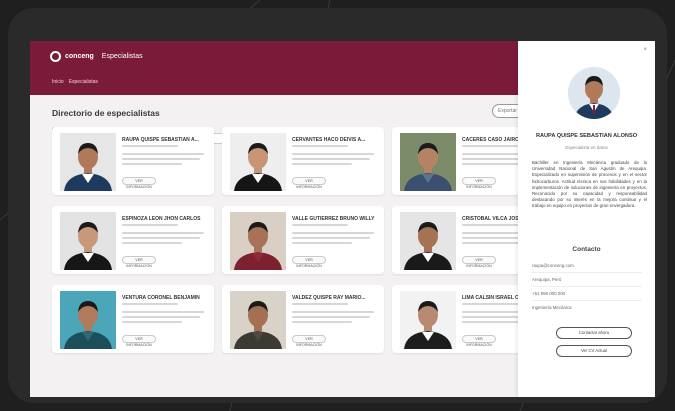 The image size is (675, 411). What do you see at coordinates (645, 50) in the screenshot?
I see `close-icon: ×` at bounding box center [645, 50].